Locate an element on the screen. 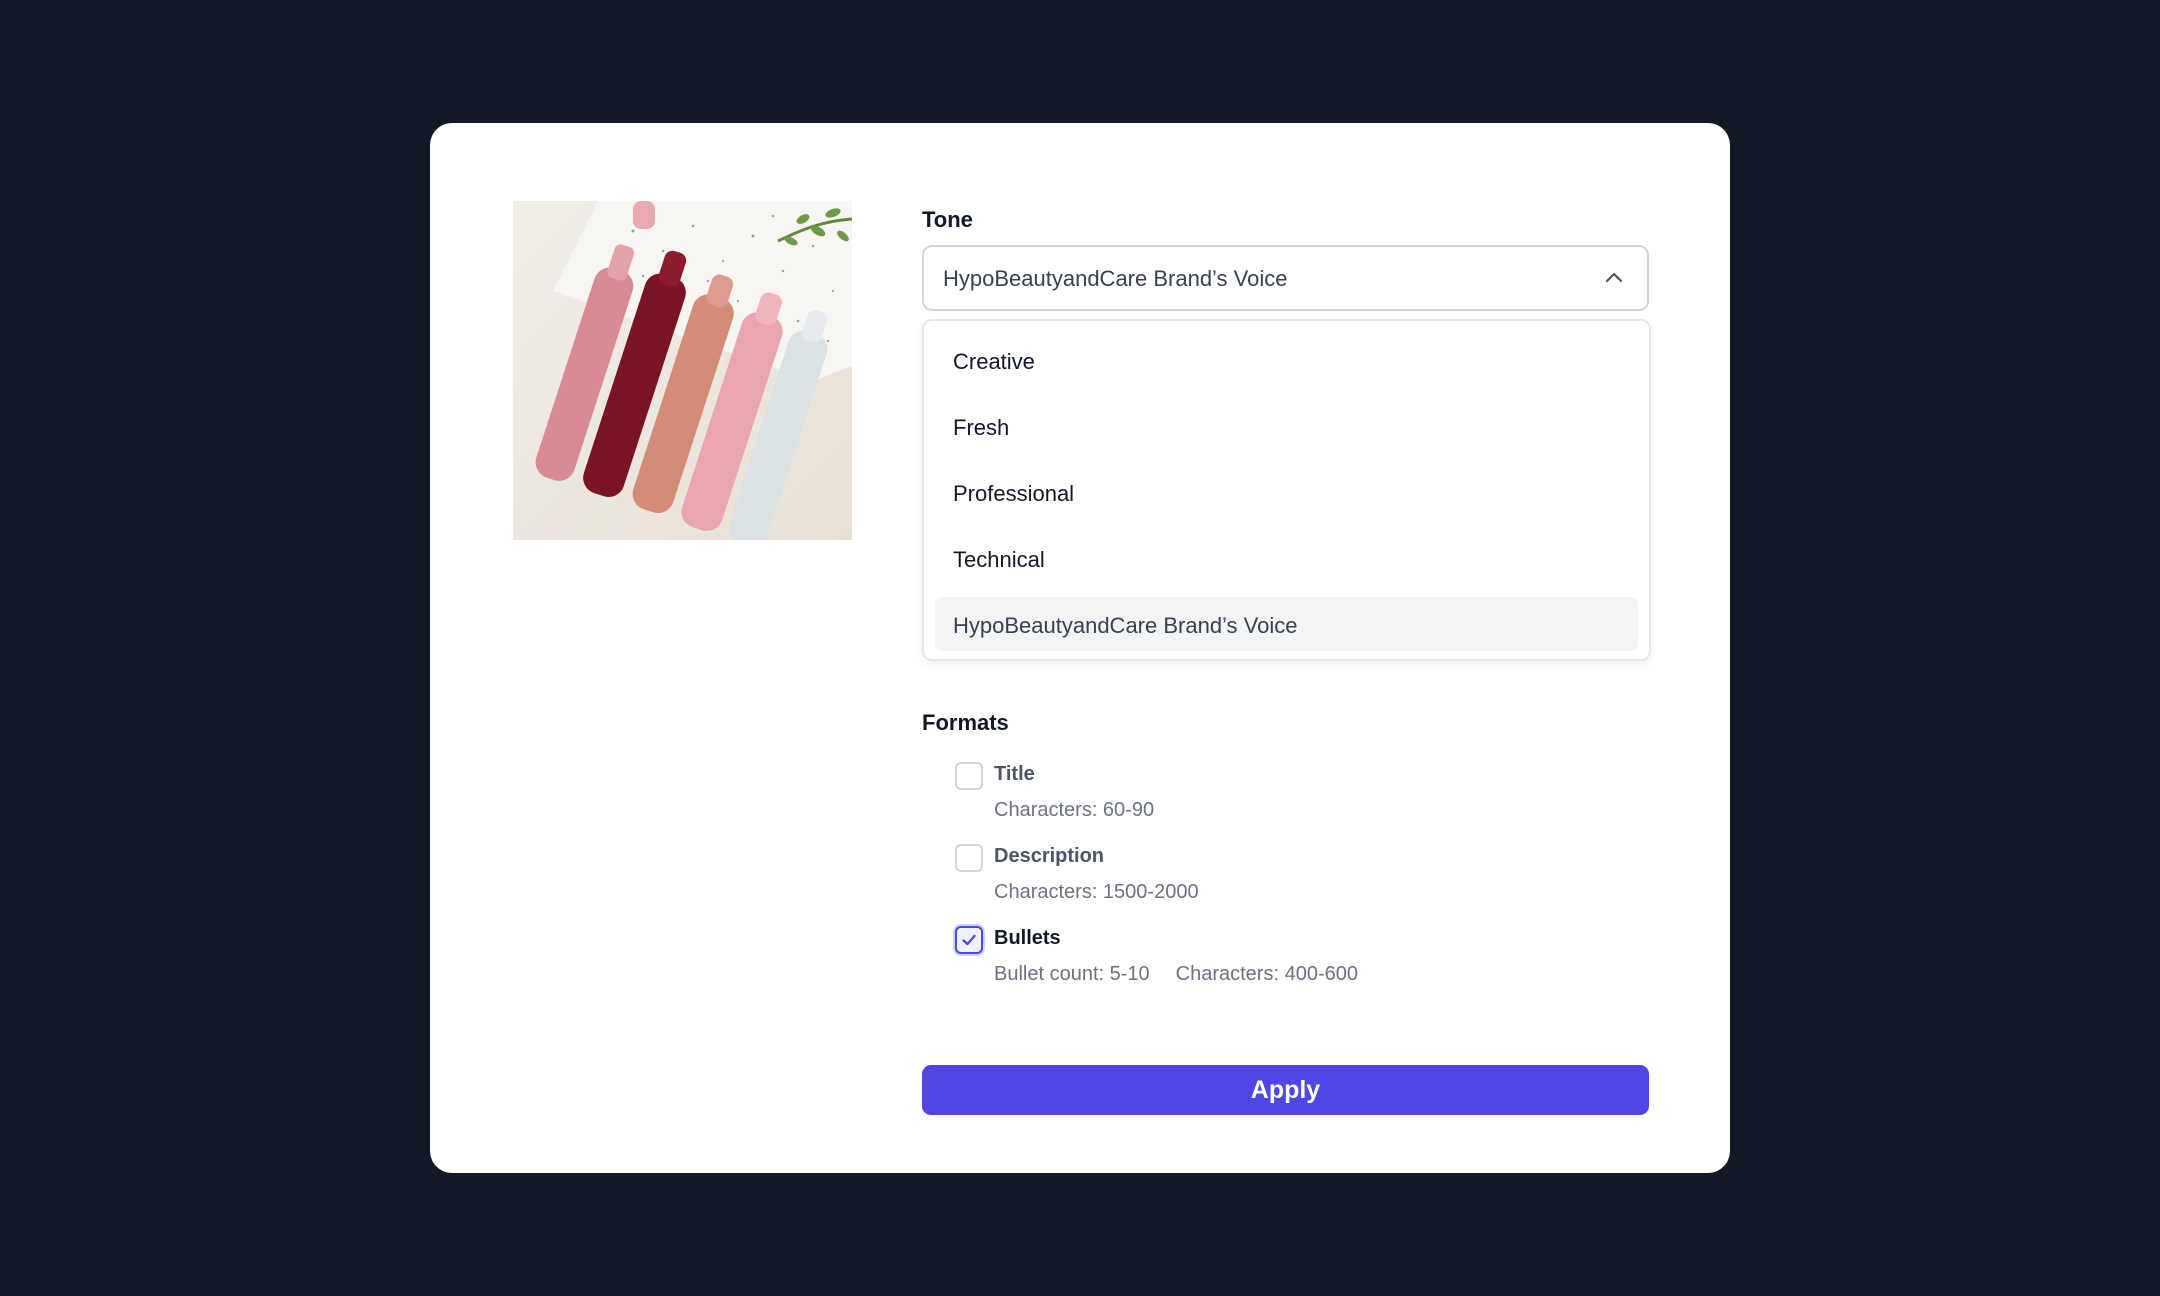 The image size is (2160, 1296). format-meta-text: Characters: 60-90 is located at coordinates (1074, 810).